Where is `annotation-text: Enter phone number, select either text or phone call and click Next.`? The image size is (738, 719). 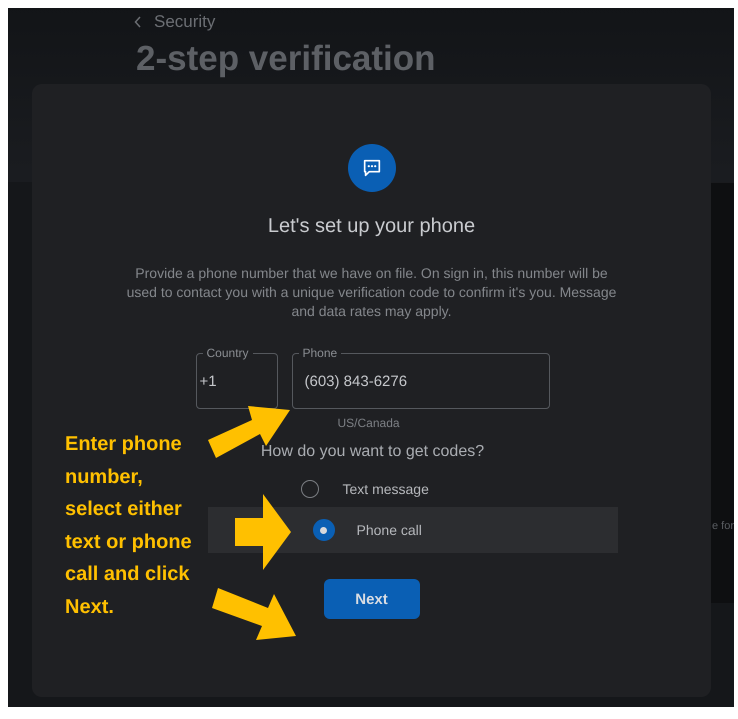
annotation-text: Enter phone number, select either text or phone call and click Next. is located at coordinates (129, 526).